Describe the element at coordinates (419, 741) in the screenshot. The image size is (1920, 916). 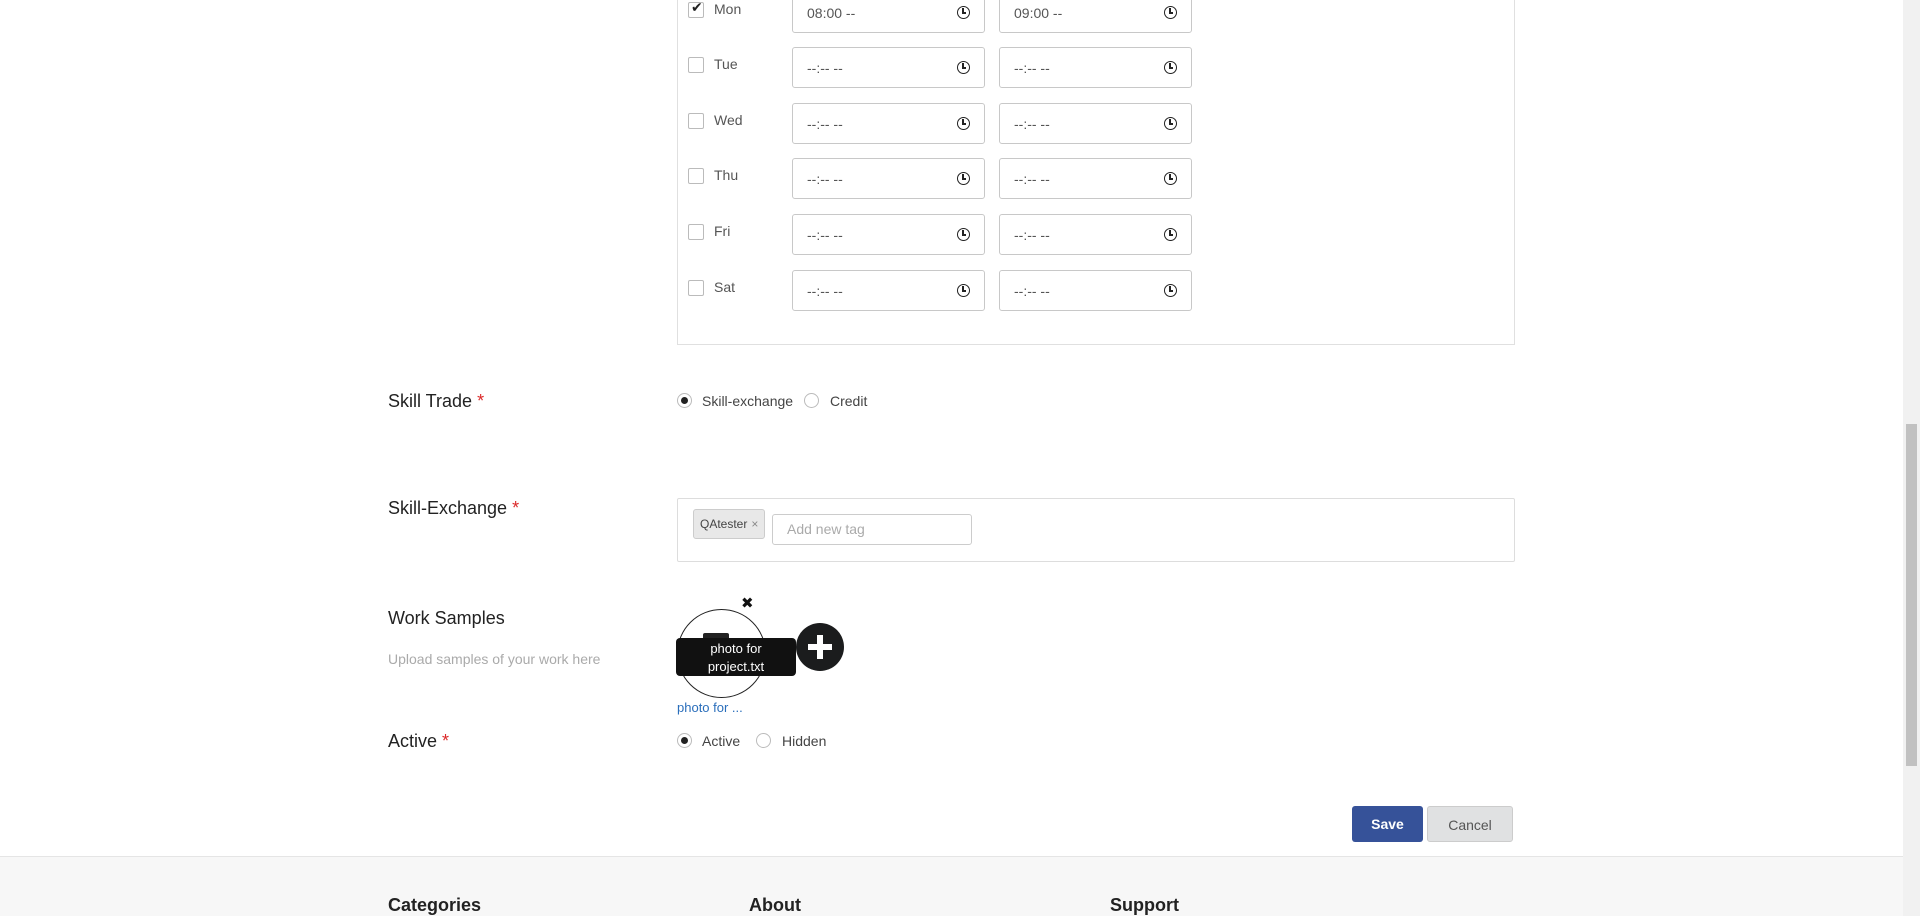
I see `active-label: Active *` at that location.